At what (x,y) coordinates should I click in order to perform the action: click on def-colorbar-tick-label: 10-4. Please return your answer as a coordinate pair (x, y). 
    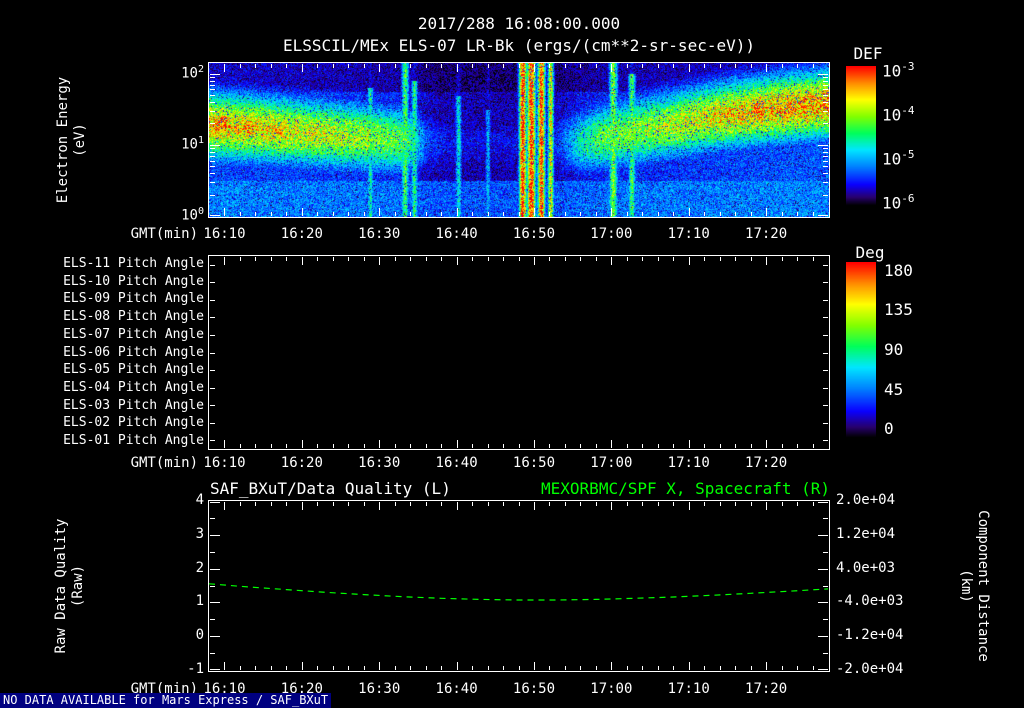
    Looking at the image, I should click on (898, 114).